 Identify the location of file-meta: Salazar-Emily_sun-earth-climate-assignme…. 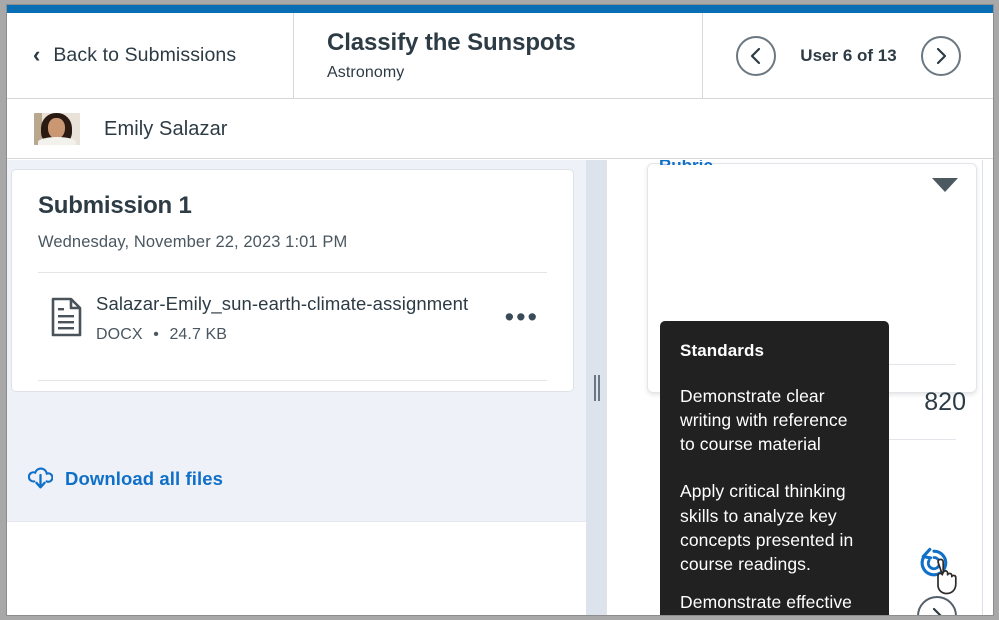
(300, 317).